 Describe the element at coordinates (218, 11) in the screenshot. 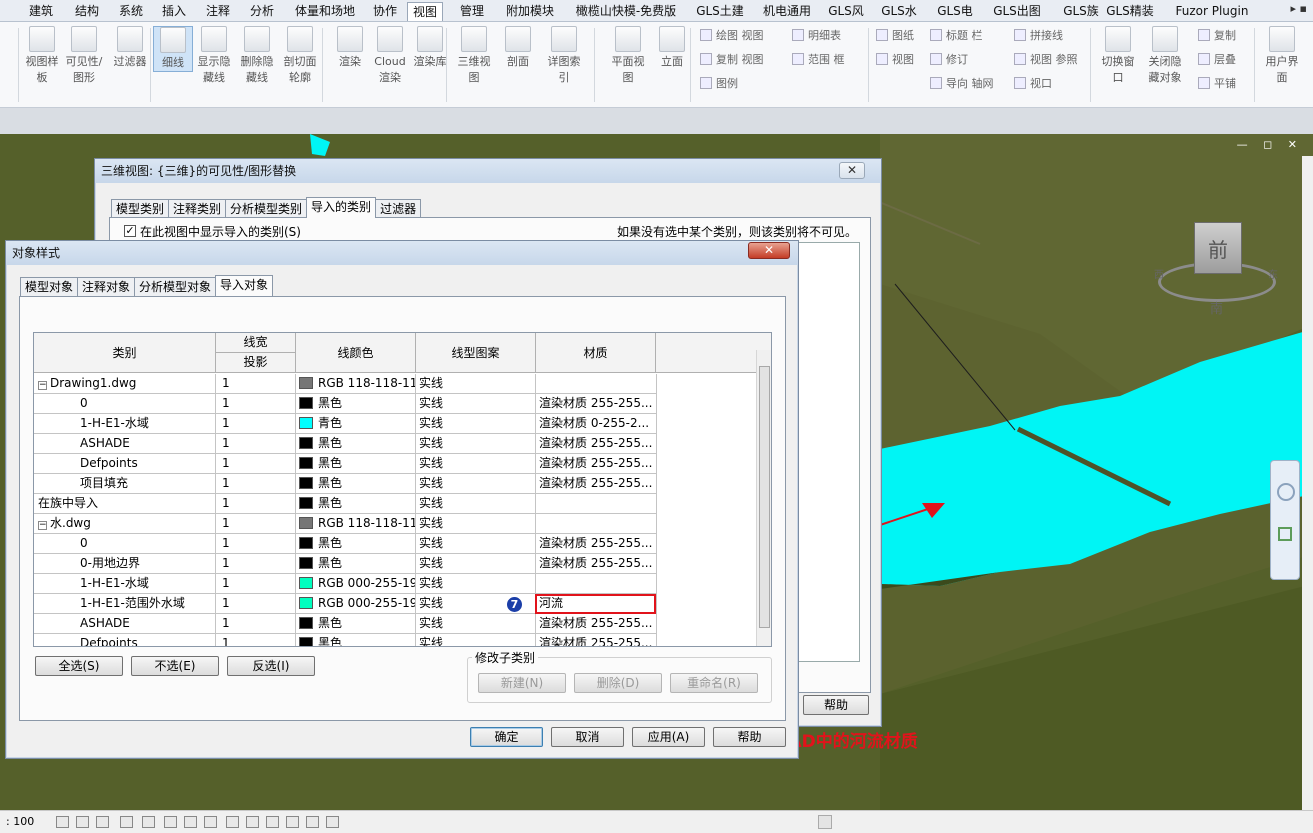

I see `ribbon-tab: 注释` at that location.